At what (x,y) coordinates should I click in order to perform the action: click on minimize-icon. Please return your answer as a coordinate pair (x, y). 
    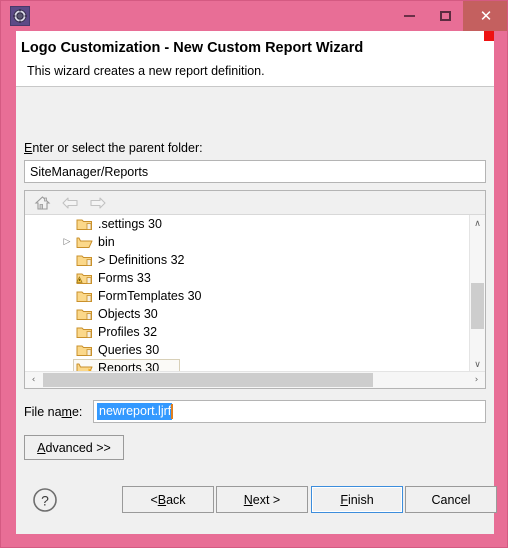
    Looking at the image, I should click on (409, 16).